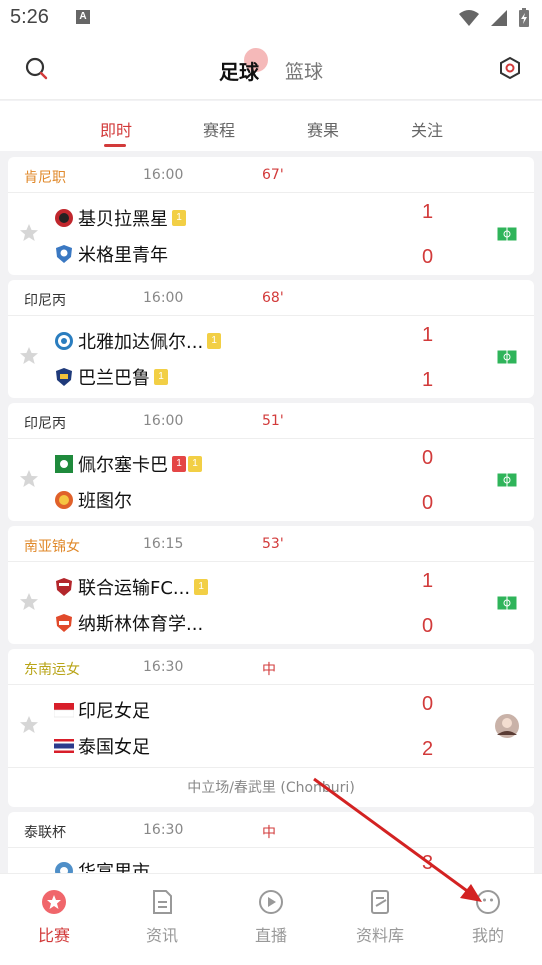 The width and height of the screenshot is (542, 965). I want to click on team-name: 巴兰巴鲁, so click(114, 378).